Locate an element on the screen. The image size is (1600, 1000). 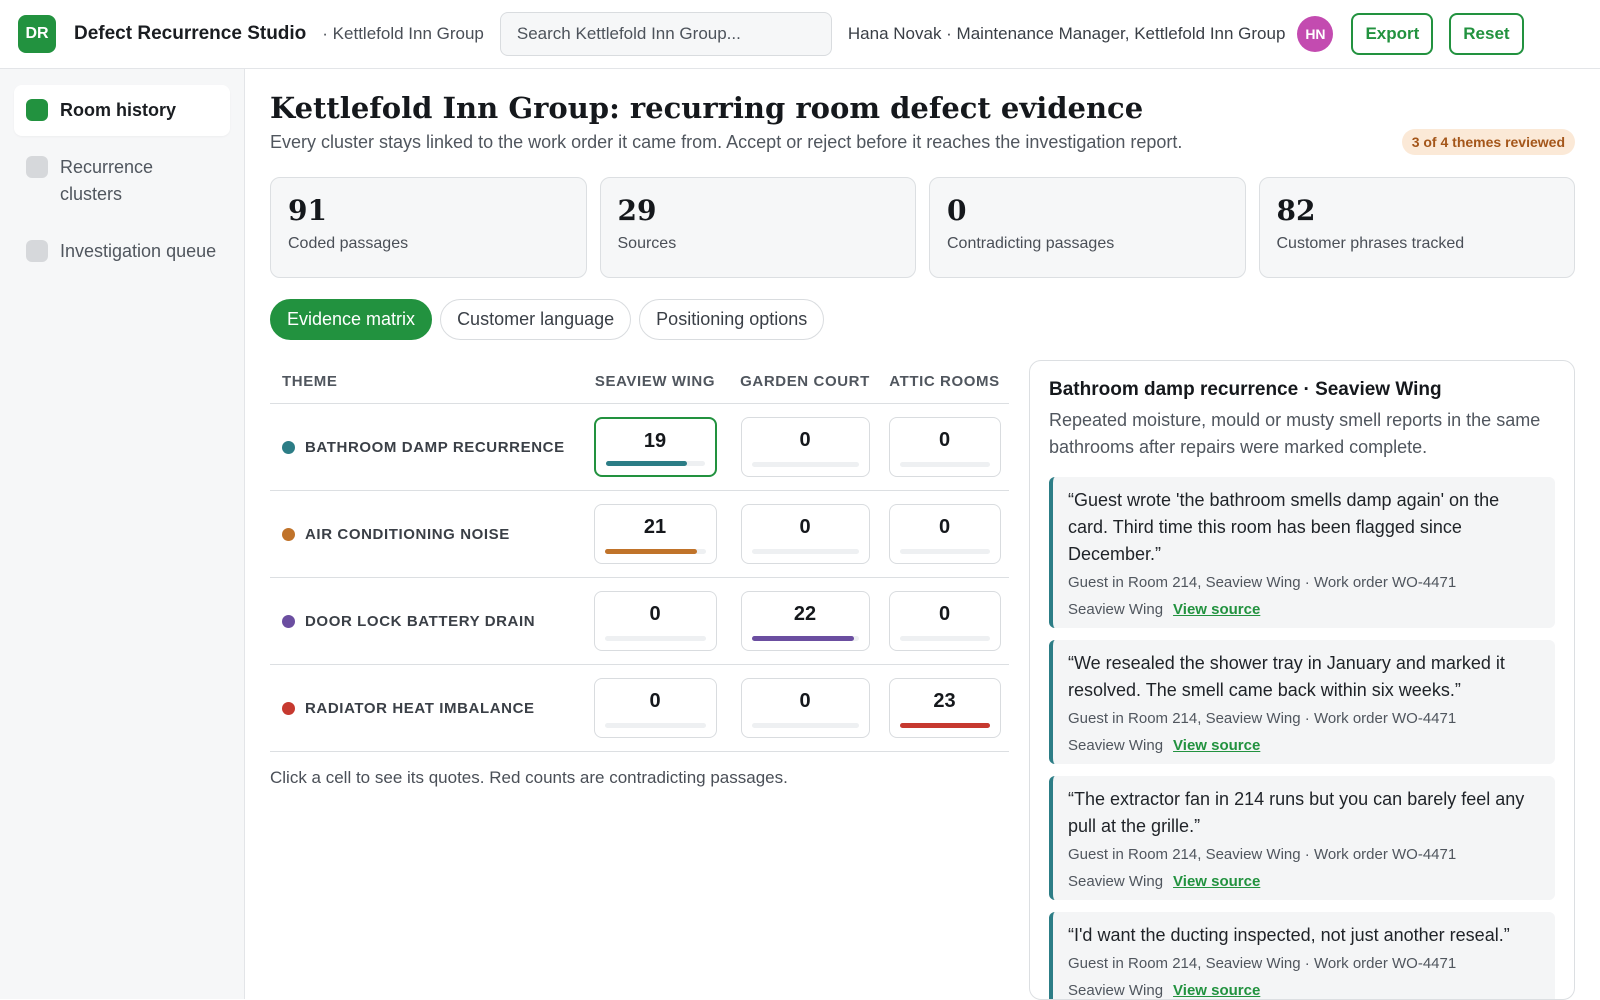
stat-card-contradicting-passages: 0 Contradicting passages is located at coordinates (1087, 227).